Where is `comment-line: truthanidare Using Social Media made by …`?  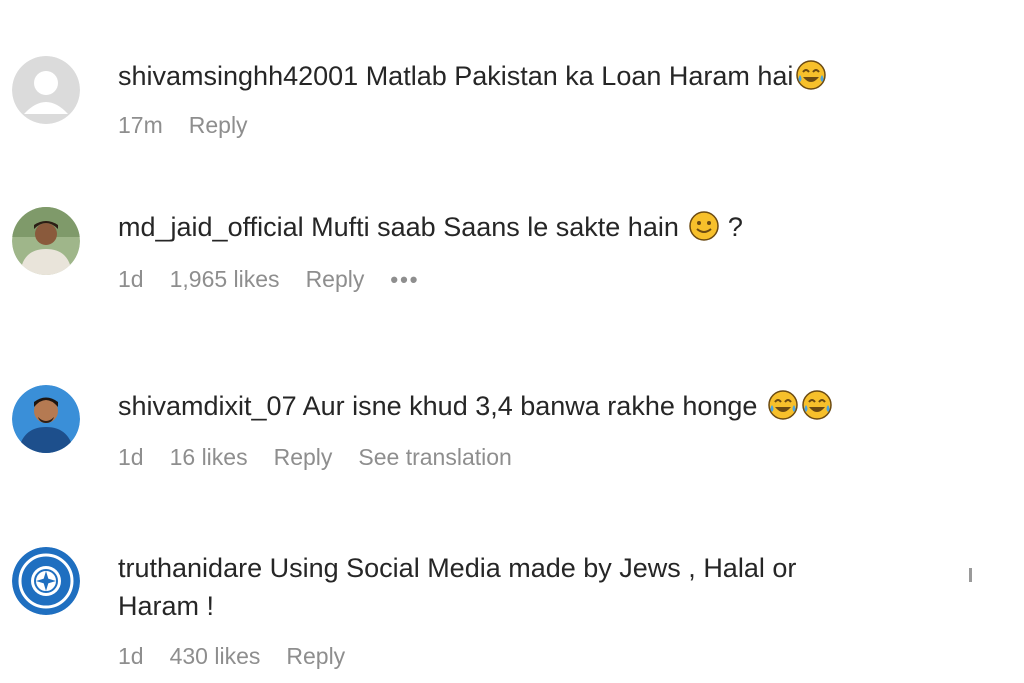
comment-line: truthanidare Using Social Media made by … is located at coordinates (498, 587).